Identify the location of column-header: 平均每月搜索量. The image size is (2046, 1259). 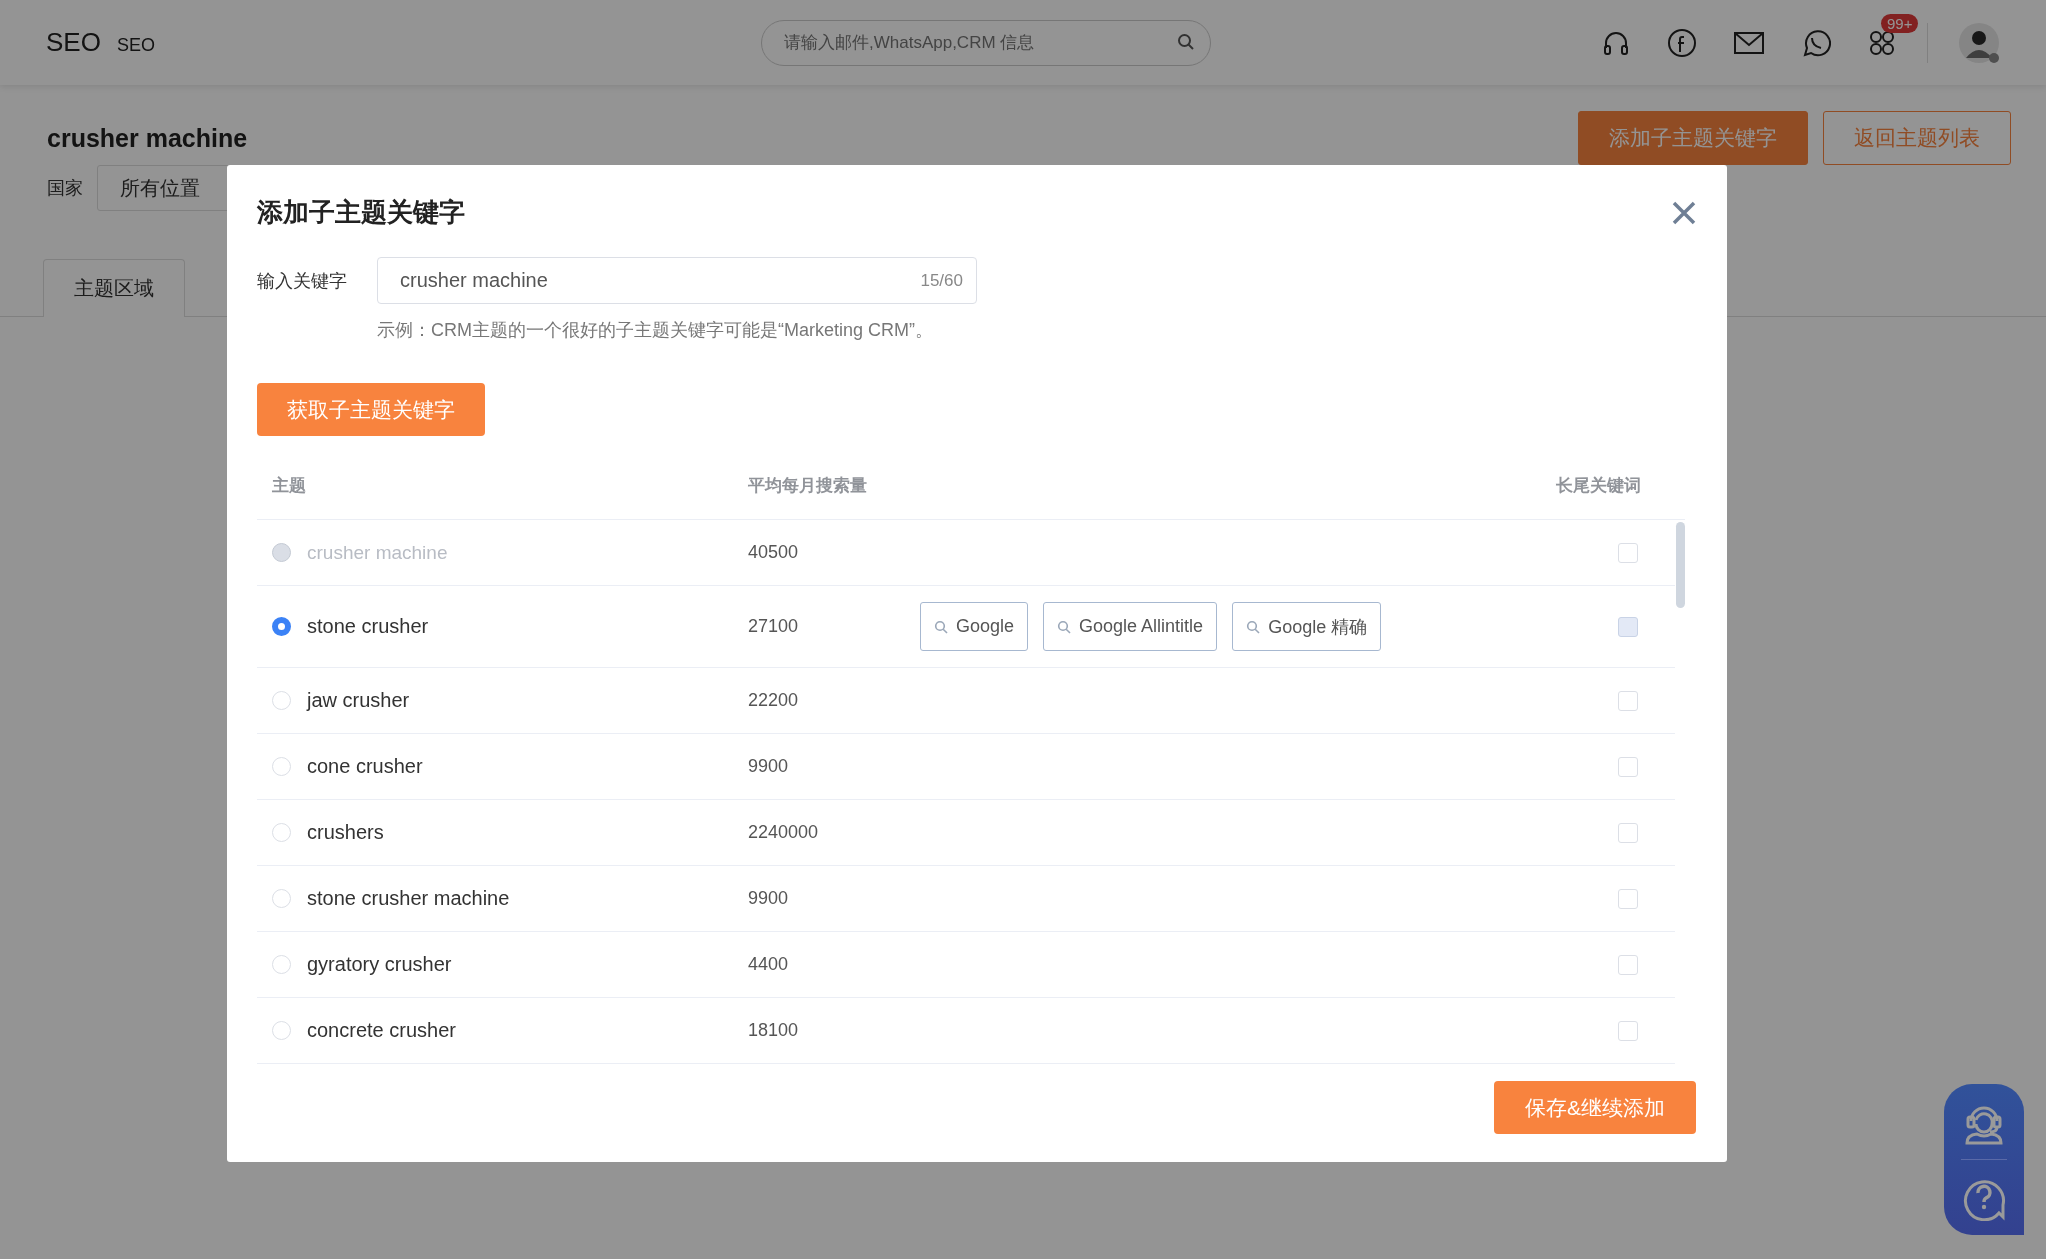
(808, 485).